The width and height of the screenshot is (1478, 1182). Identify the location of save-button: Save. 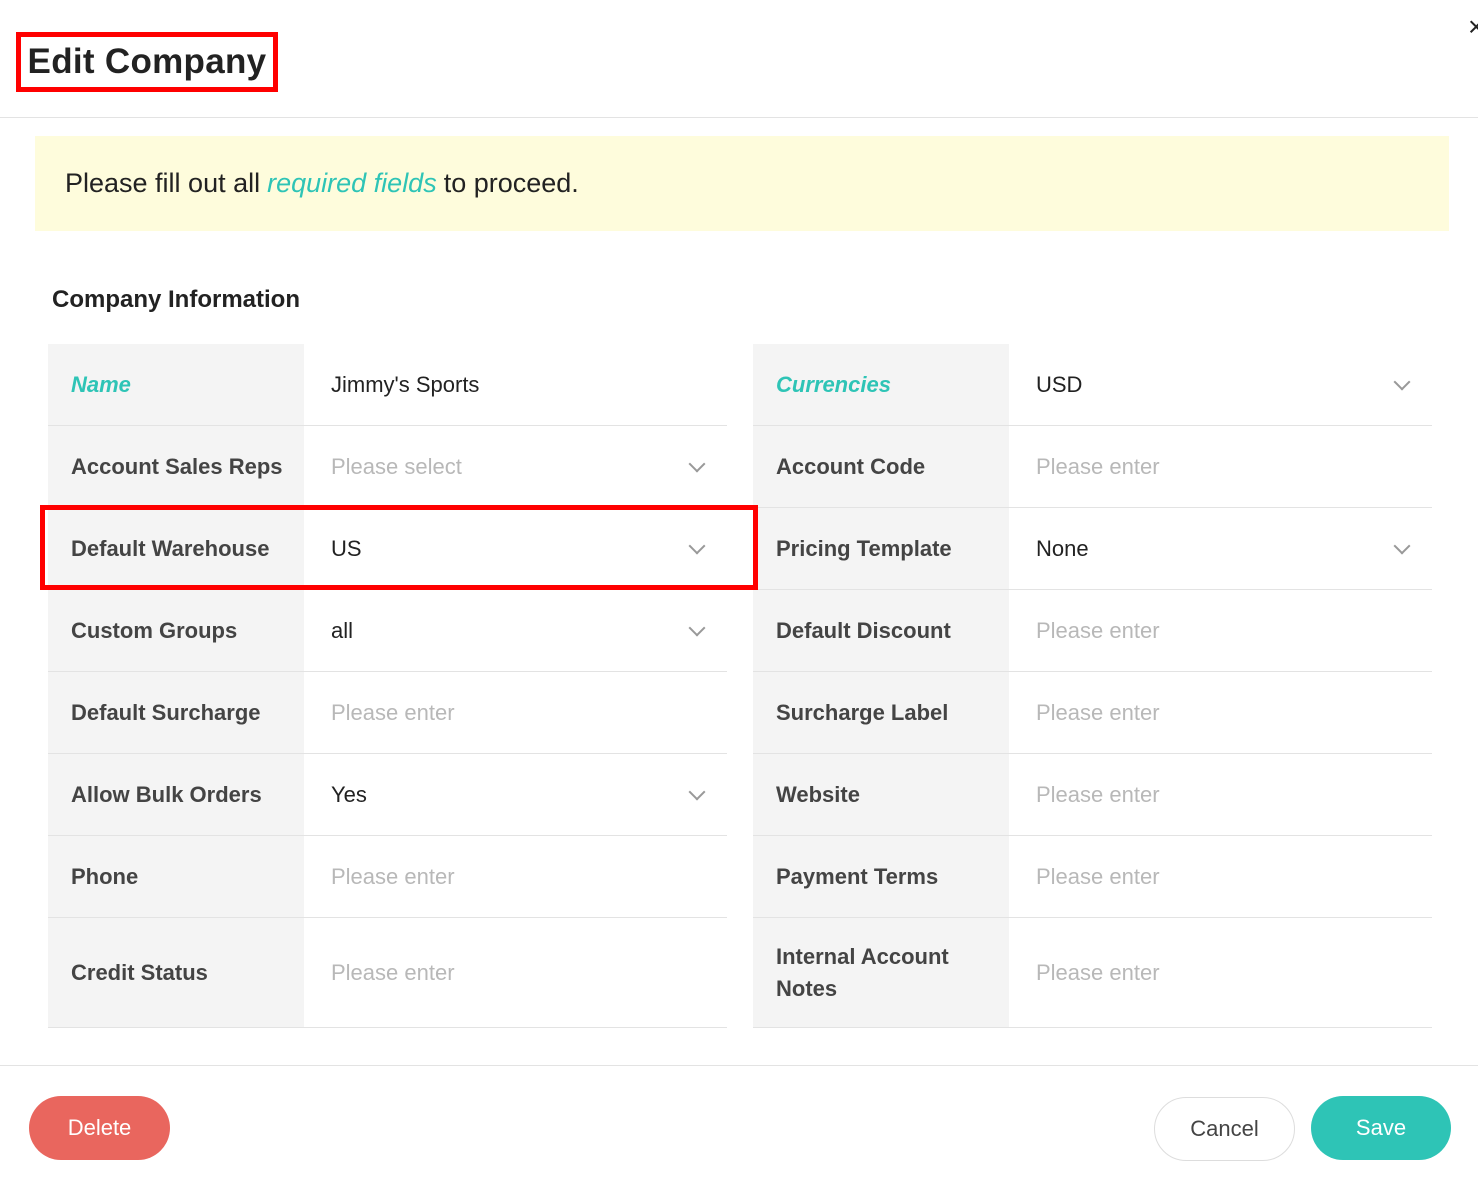
(1381, 1128).